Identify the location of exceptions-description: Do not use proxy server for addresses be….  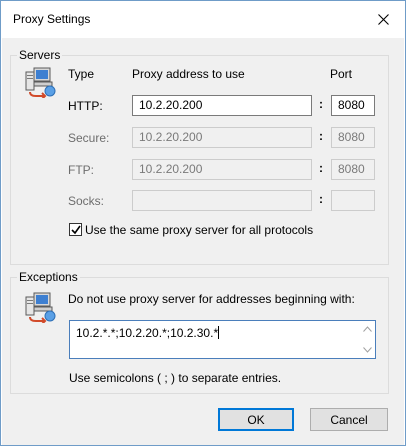
(211, 299).